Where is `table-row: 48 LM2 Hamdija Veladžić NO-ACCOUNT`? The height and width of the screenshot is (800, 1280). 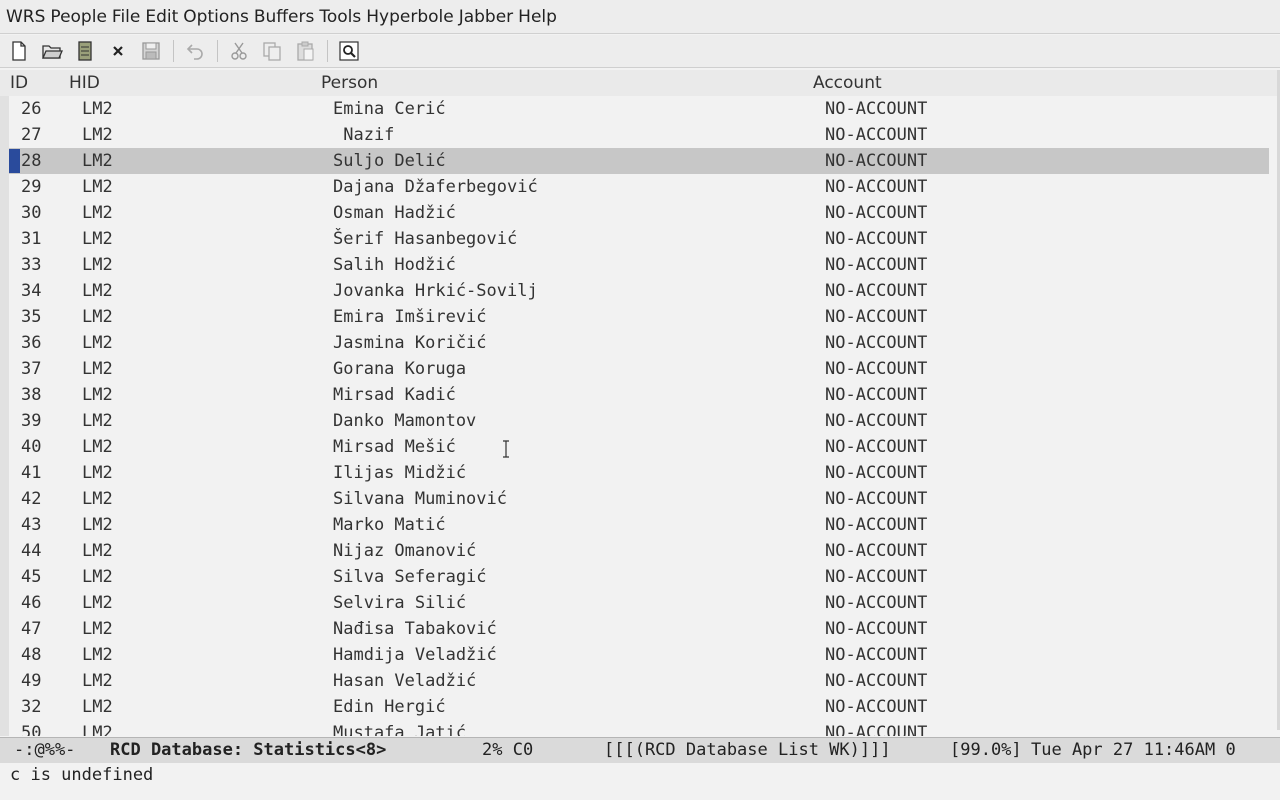
table-row: 48 LM2 Hamdija Veladžić NO-ACCOUNT is located at coordinates (639, 655).